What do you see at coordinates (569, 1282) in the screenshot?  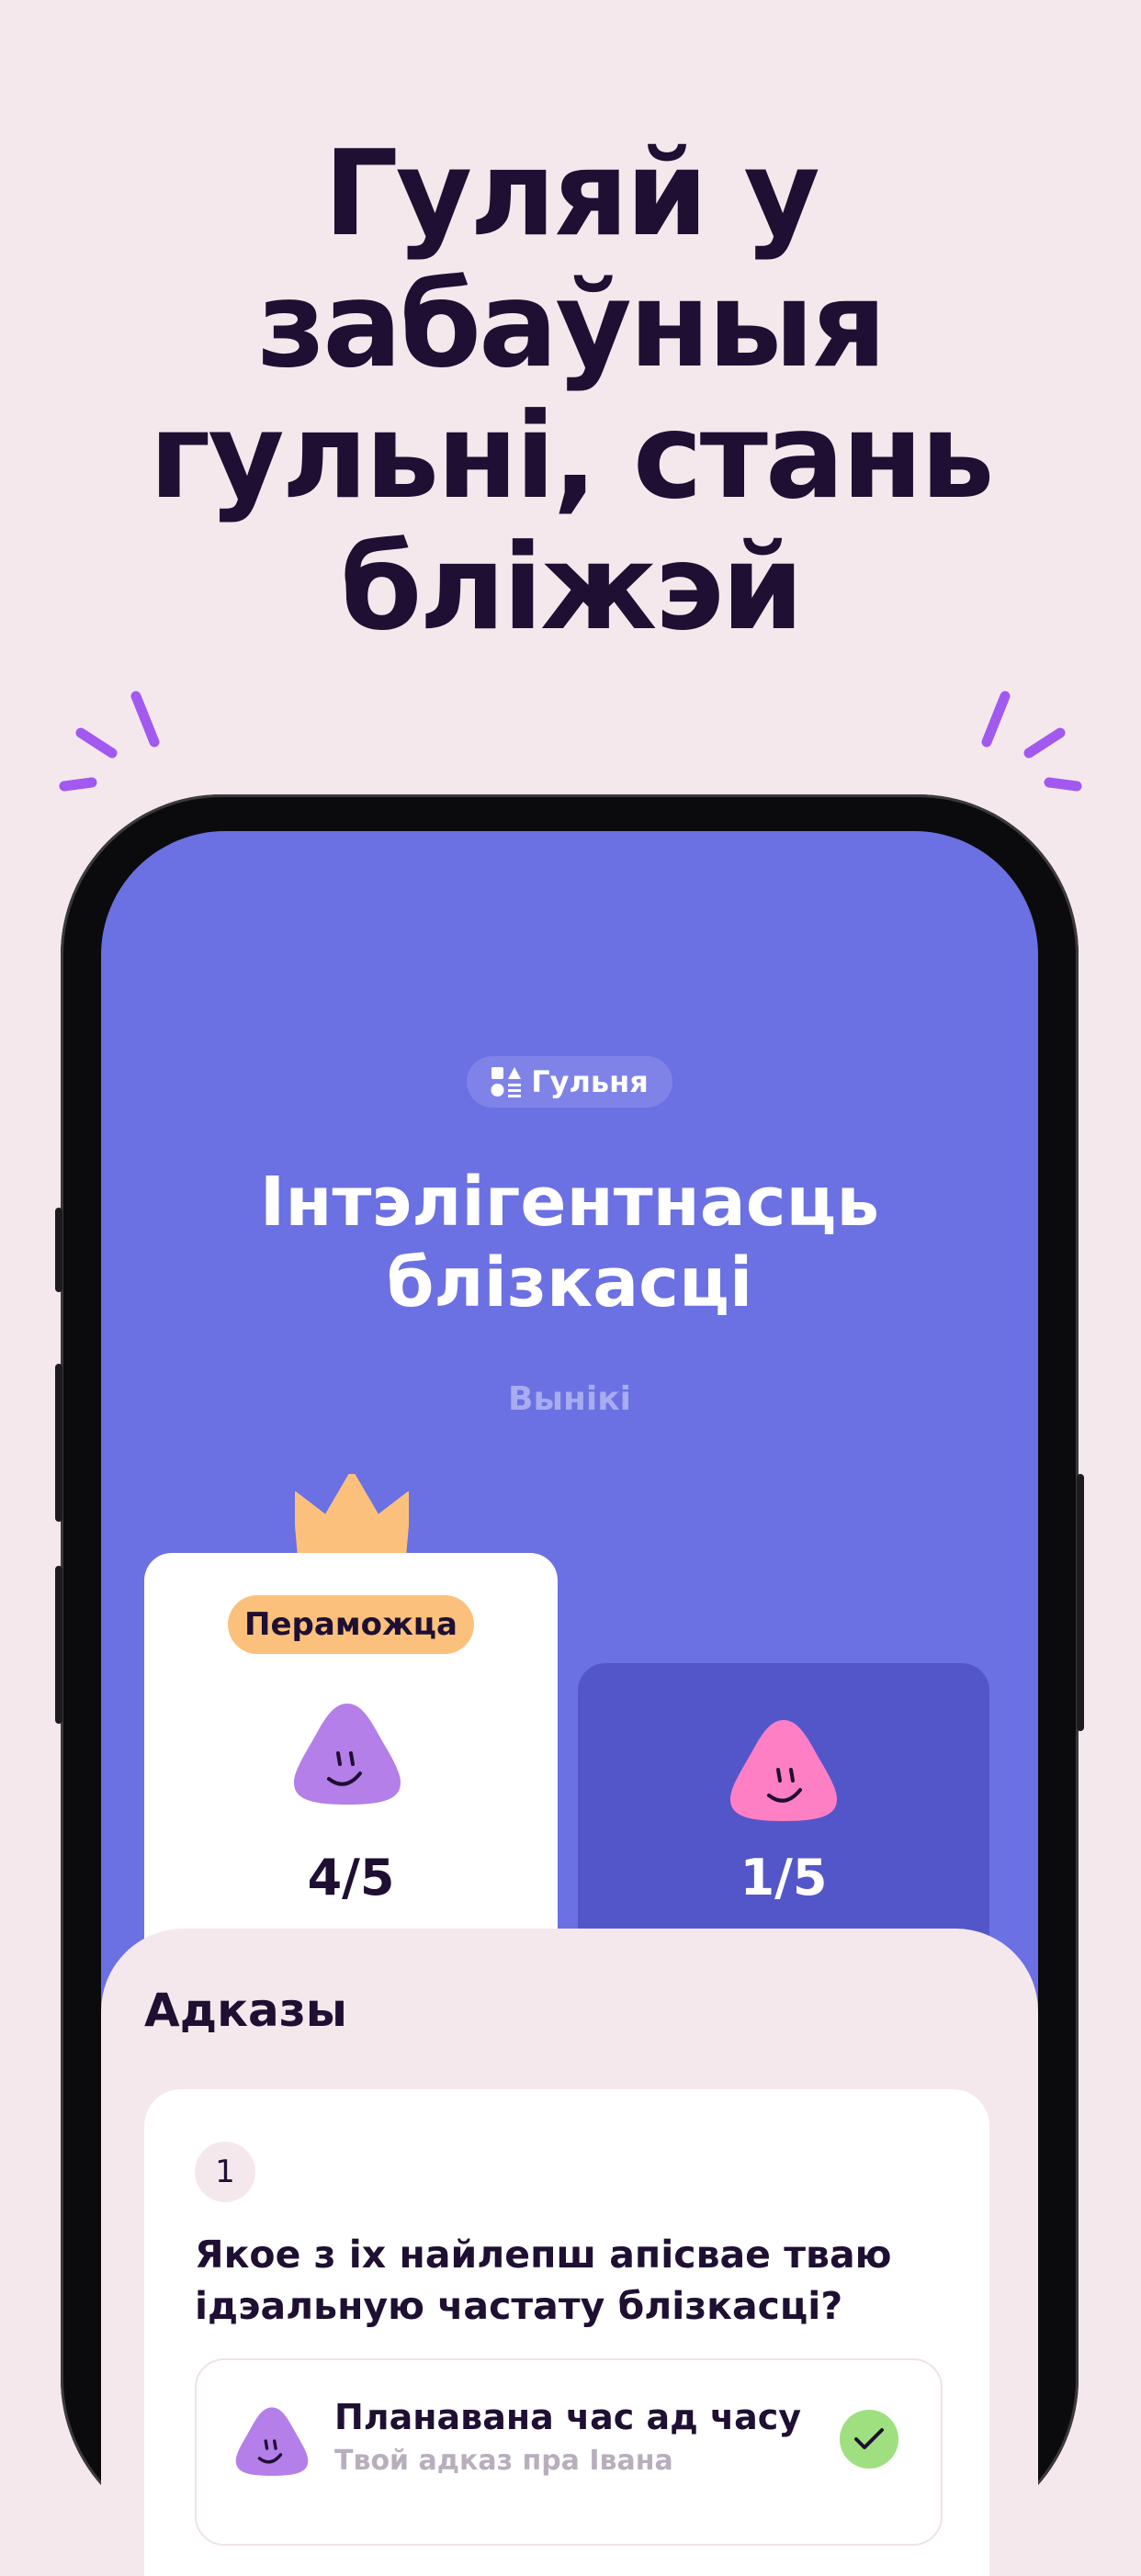 I see `game-title-line-2: блізкасці` at bounding box center [569, 1282].